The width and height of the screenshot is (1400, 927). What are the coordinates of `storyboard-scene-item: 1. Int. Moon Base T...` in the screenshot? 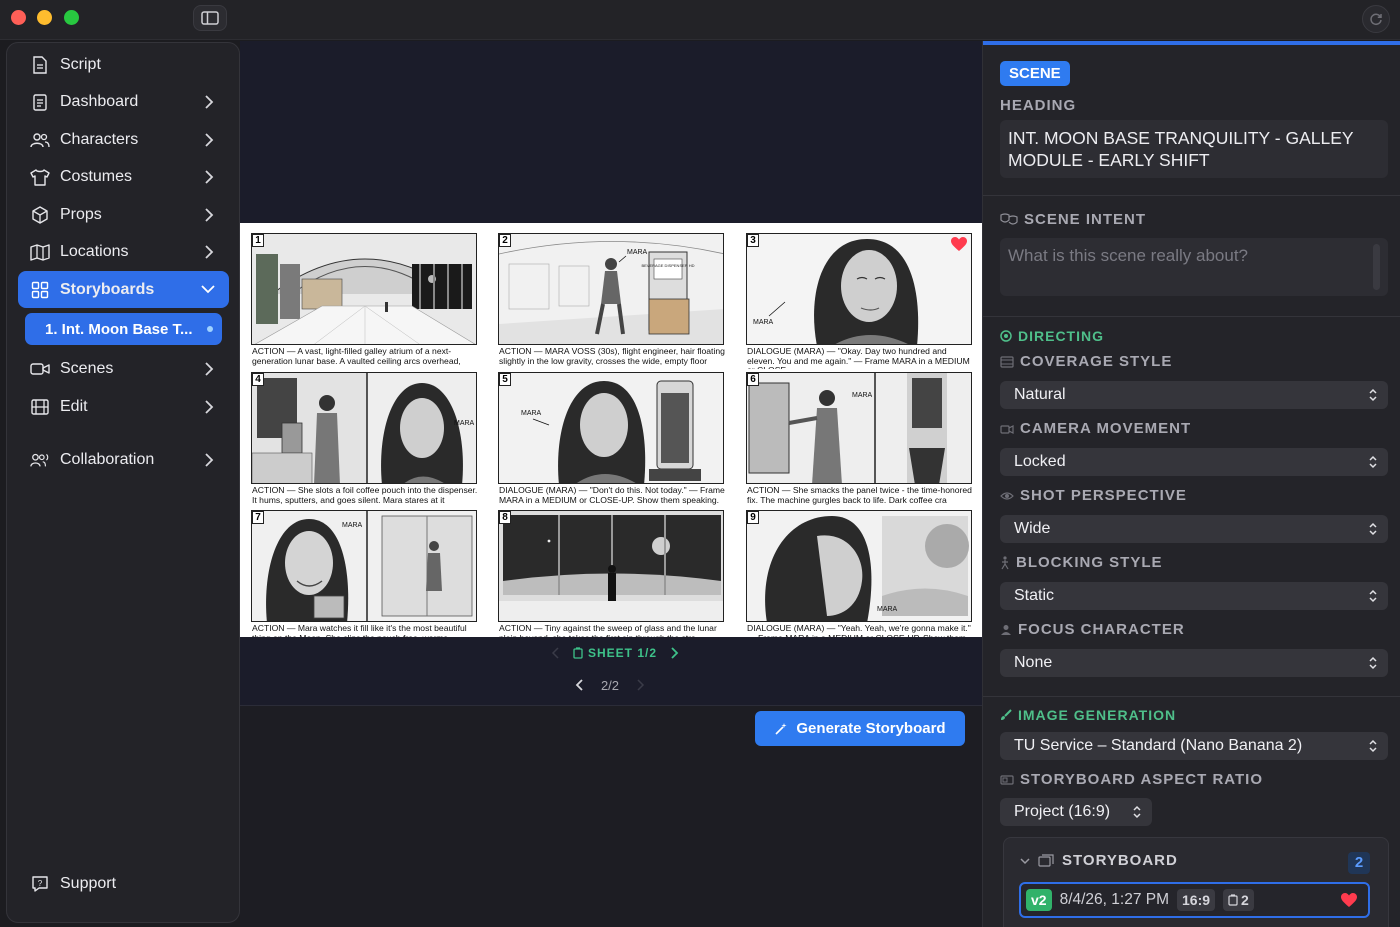 It's located at (123, 329).